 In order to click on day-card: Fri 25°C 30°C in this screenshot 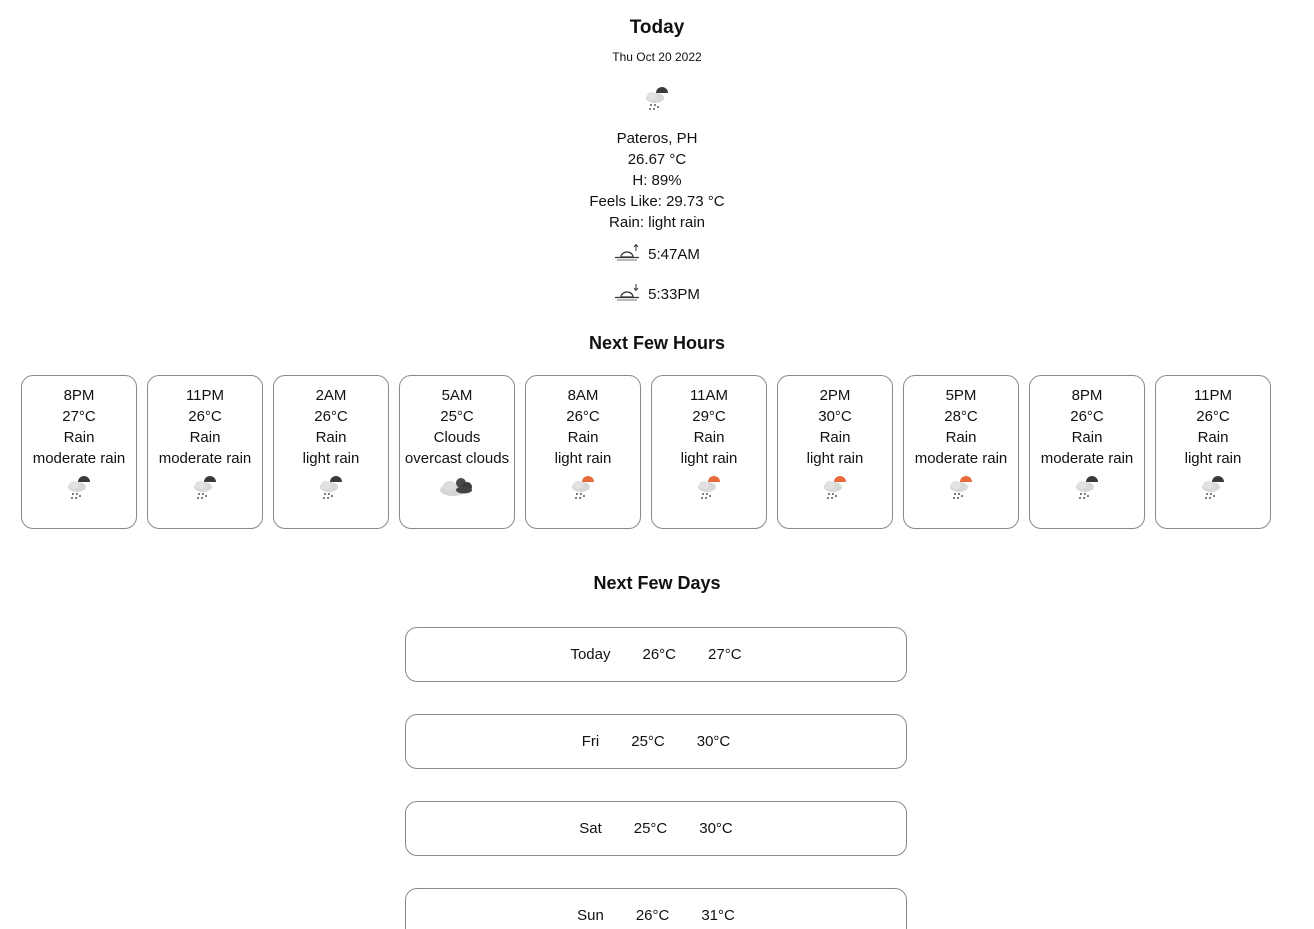, I will do `click(656, 741)`.